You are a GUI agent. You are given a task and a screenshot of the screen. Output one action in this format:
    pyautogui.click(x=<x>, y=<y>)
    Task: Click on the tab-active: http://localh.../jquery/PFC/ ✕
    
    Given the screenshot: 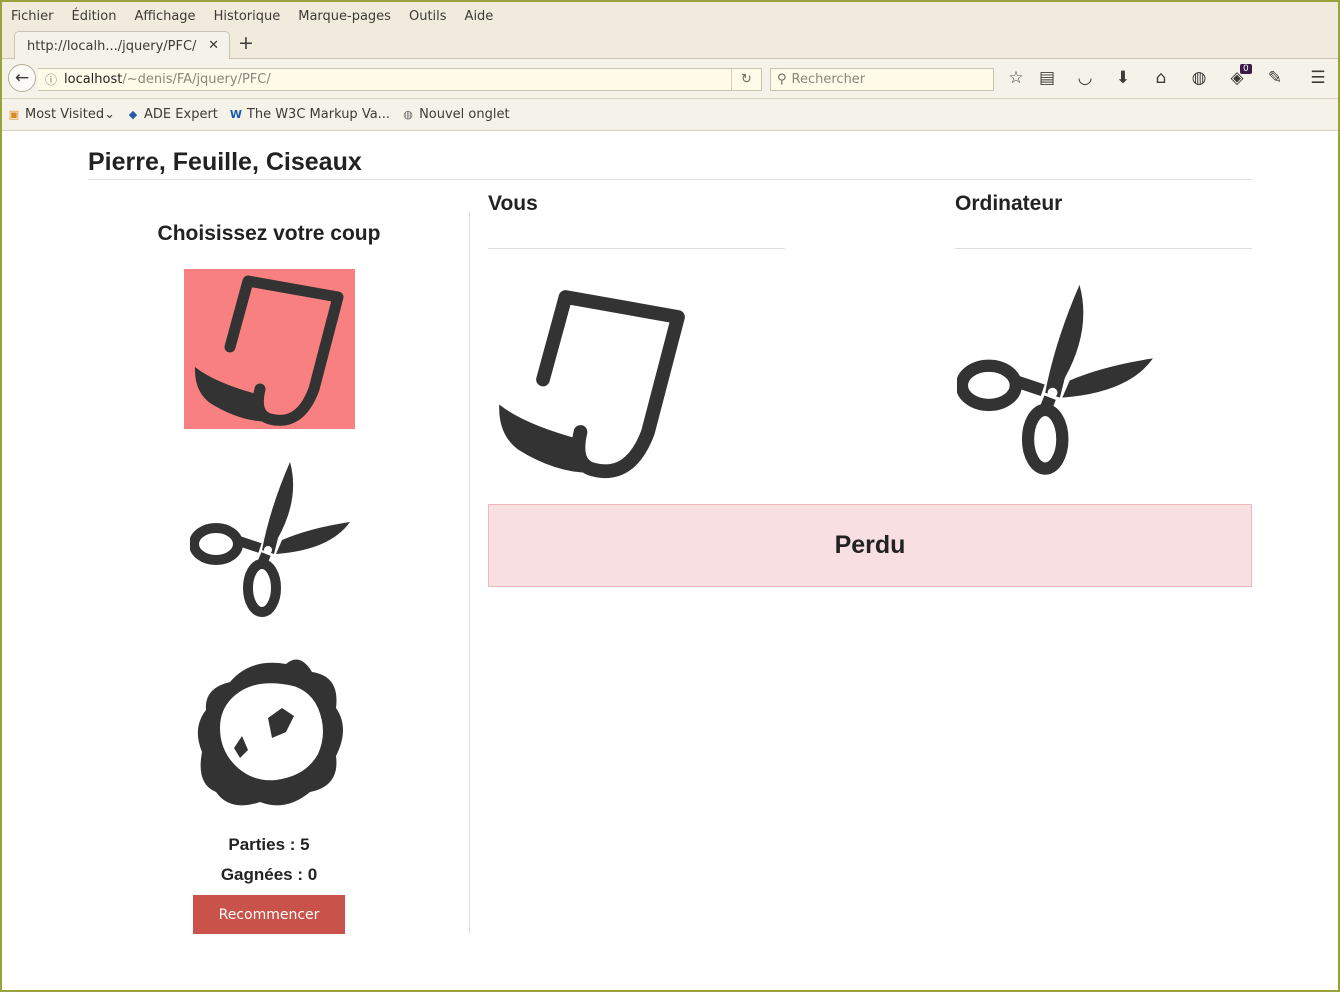 What is the action you would take?
    pyautogui.click(x=122, y=45)
    